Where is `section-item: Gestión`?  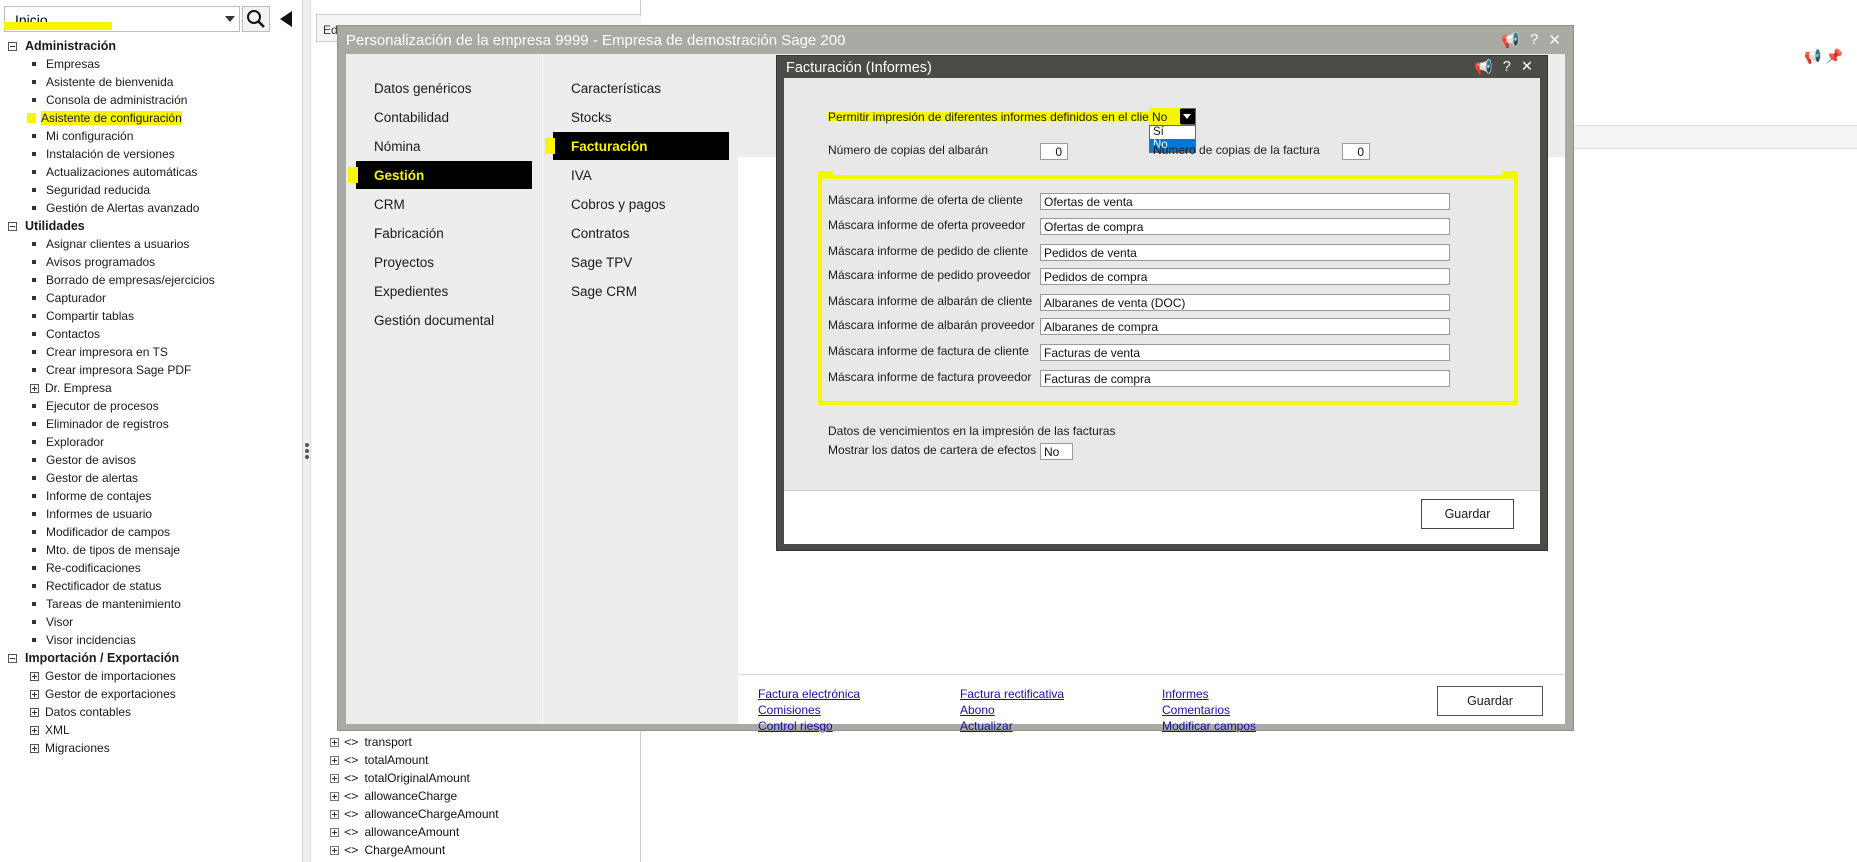 section-item: Gestión is located at coordinates (444, 175).